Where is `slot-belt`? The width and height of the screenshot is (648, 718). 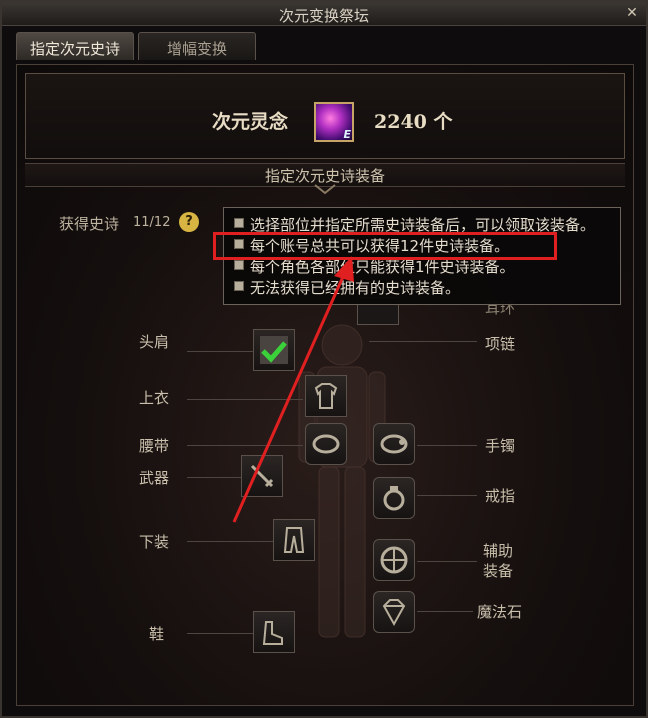 slot-belt is located at coordinates (326, 444).